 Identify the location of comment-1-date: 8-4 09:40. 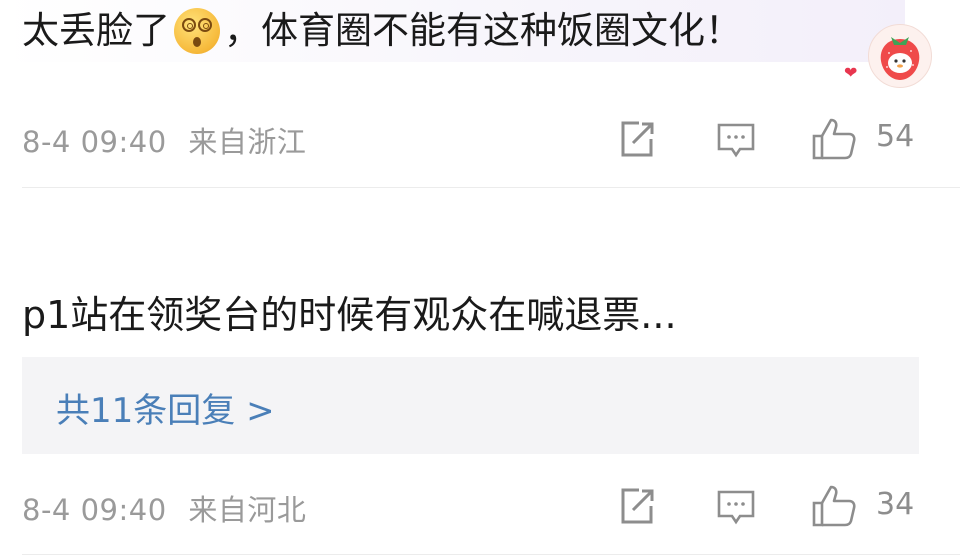
(94, 142).